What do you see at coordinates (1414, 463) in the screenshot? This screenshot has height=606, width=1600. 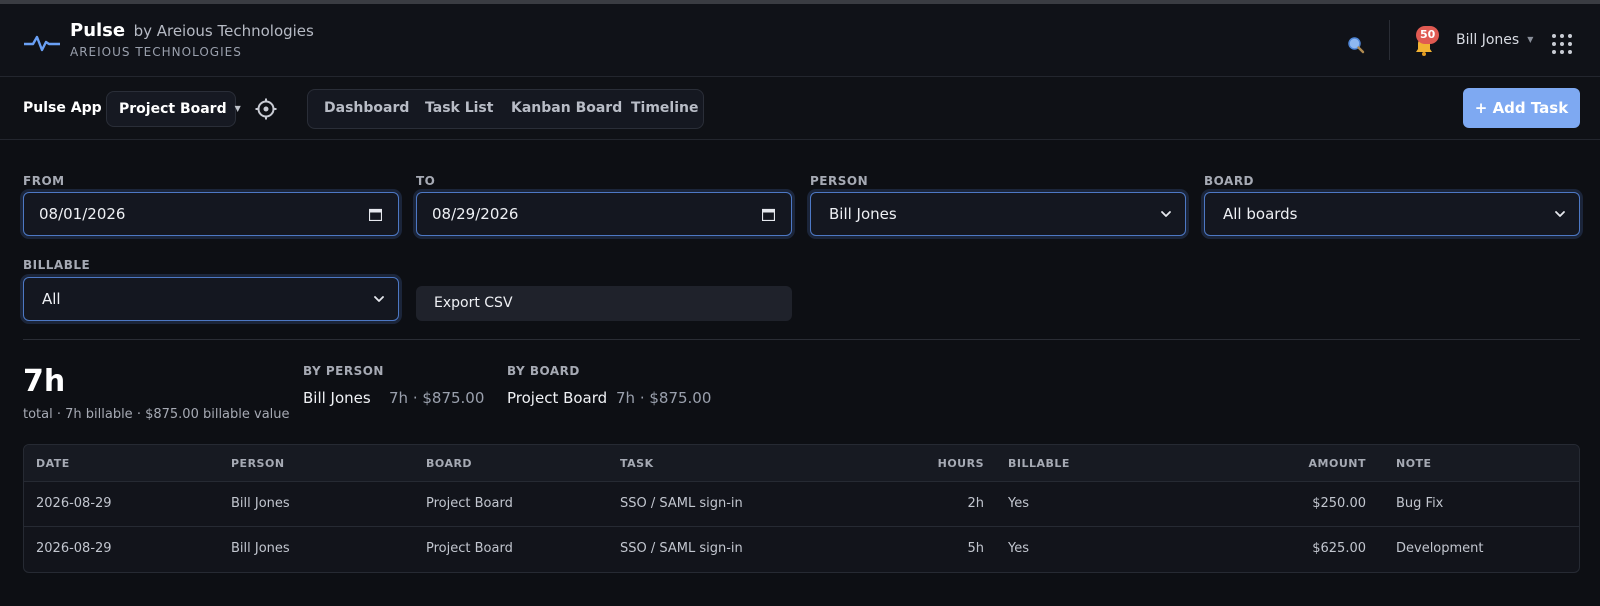 I see `column-header-note: NOTE` at bounding box center [1414, 463].